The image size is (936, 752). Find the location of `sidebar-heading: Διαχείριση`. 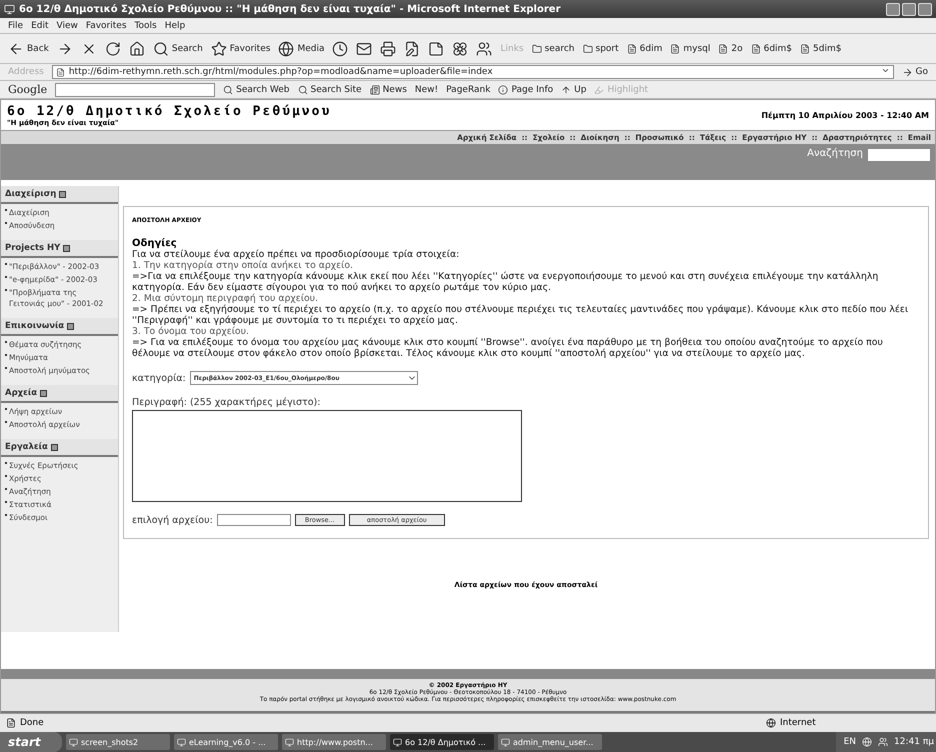

sidebar-heading: Διαχείριση is located at coordinates (59, 195).